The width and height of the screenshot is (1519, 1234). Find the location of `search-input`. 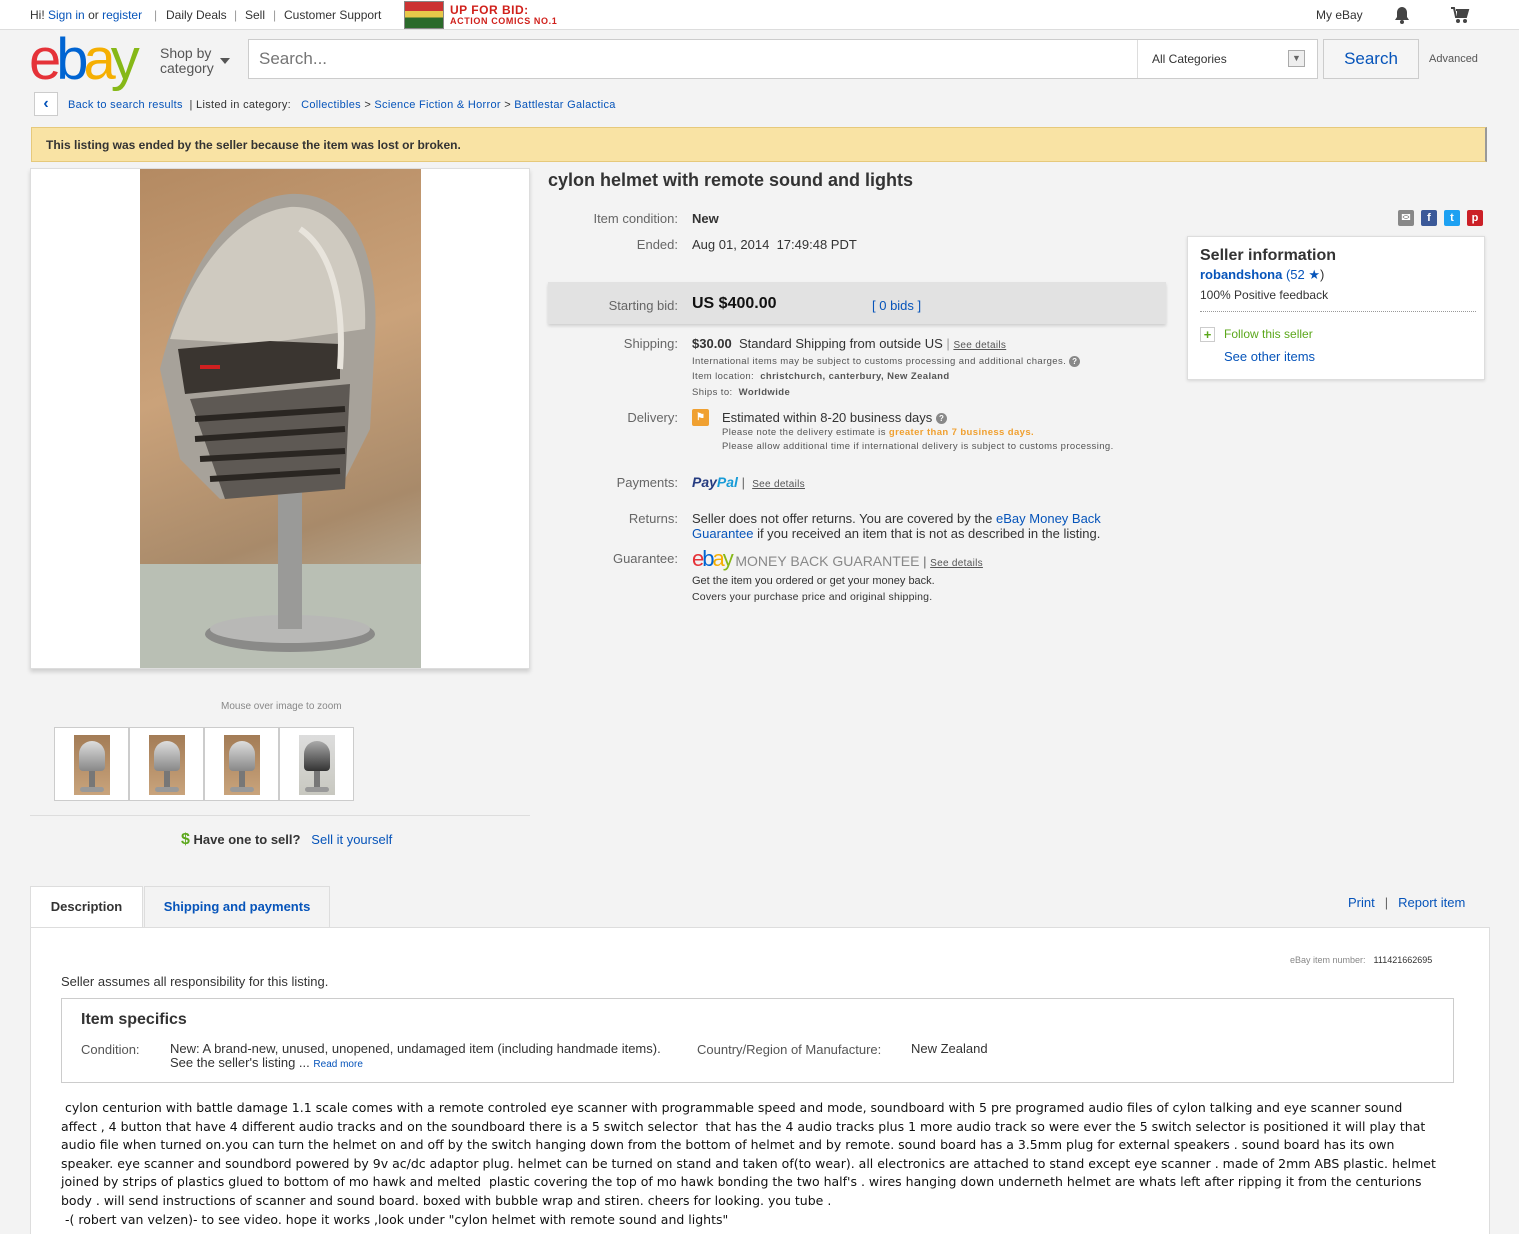

search-input is located at coordinates (693, 59).